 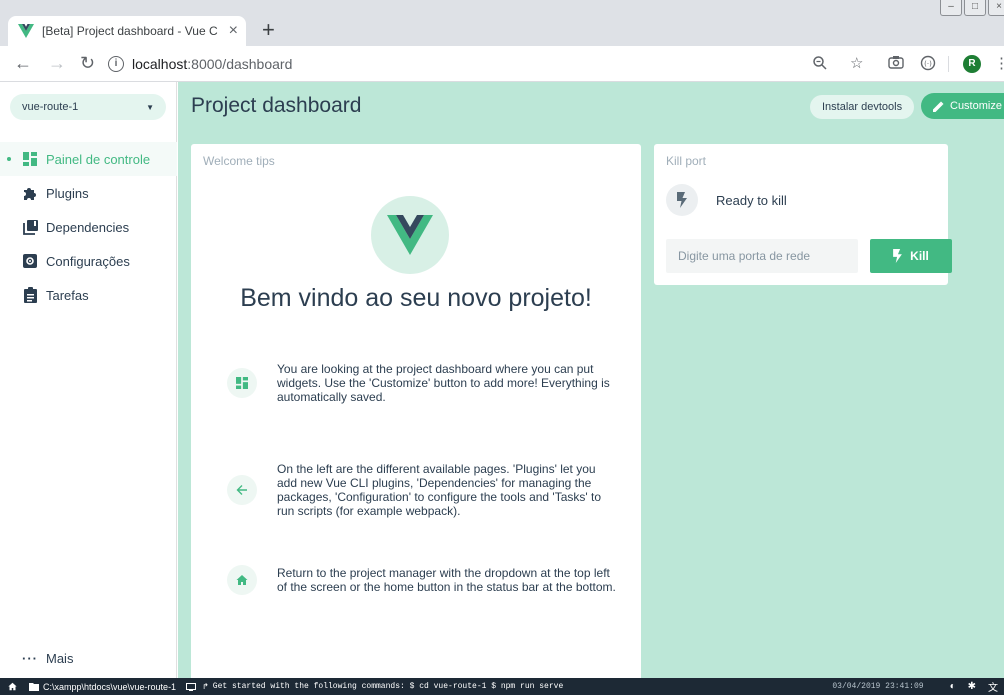 I want to click on sidebar-item-dashboard: Painel de controle, so click(x=88, y=159).